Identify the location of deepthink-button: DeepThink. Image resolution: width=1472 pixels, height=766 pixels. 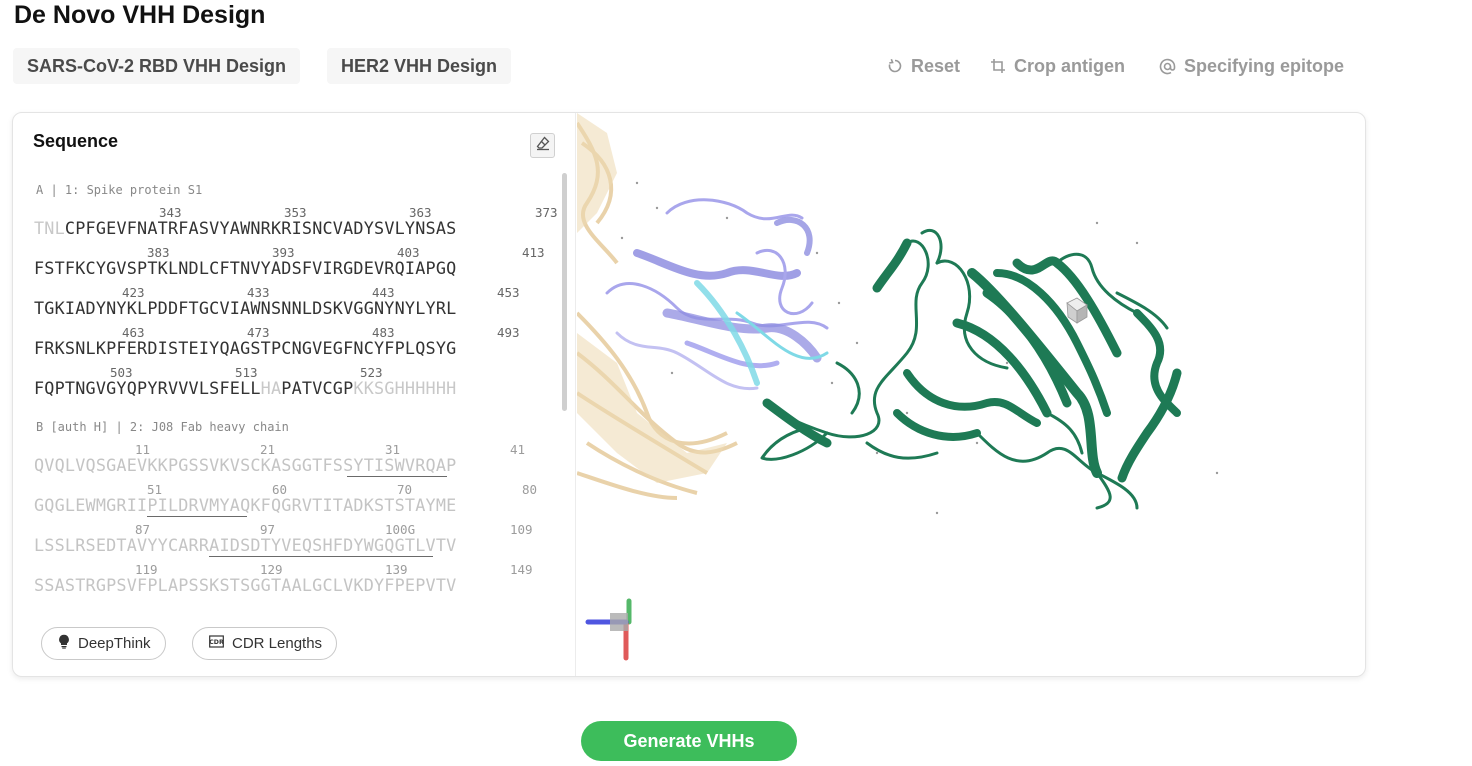
(103, 643).